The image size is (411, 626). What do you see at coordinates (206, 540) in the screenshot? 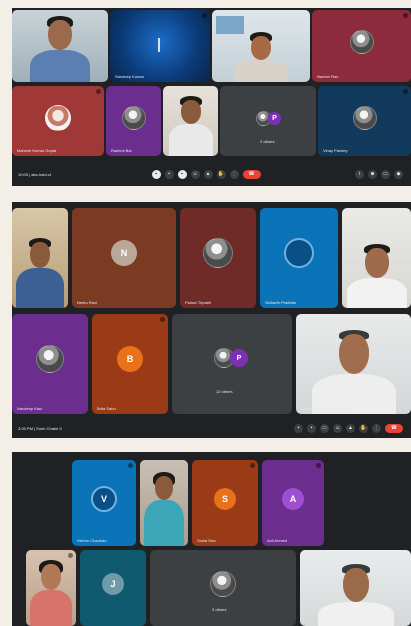
I see `participant-name: Sonia Rao` at bounding box center [206, 540].